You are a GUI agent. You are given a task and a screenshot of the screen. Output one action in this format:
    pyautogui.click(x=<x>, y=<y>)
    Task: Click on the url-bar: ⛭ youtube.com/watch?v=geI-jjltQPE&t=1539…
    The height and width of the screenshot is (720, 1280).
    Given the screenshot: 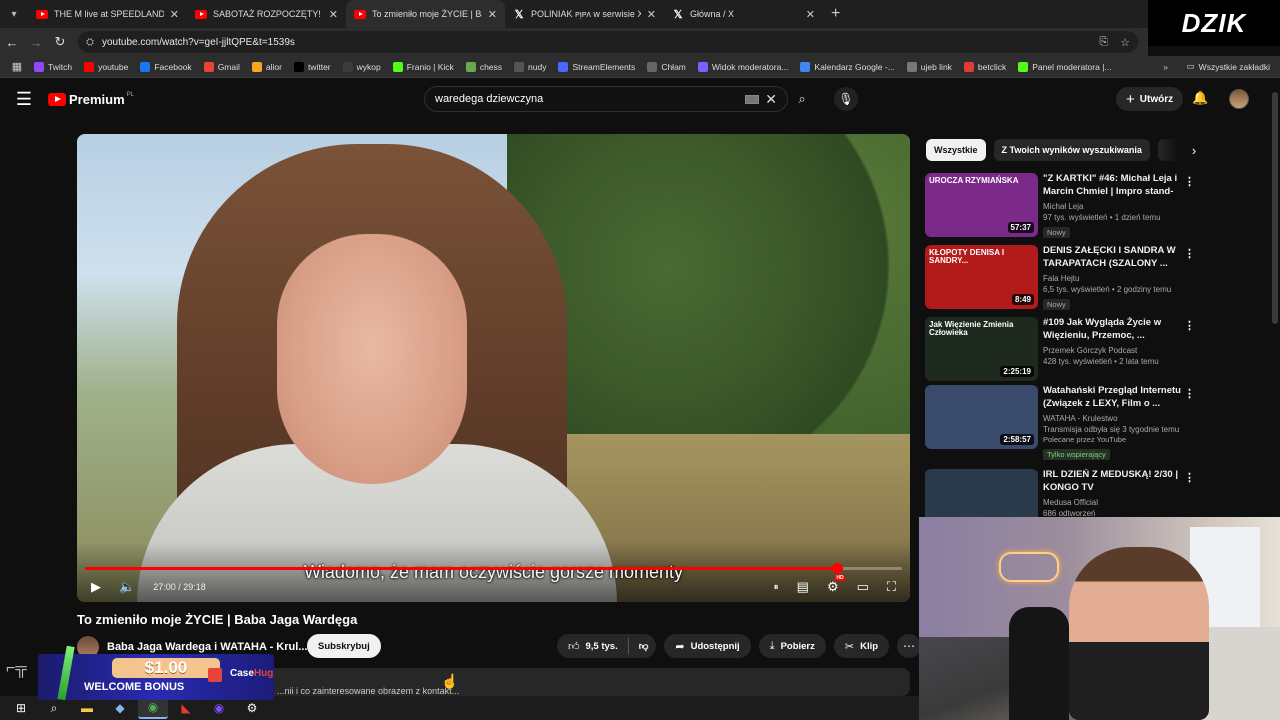 What is the action you would take?
    pyautogui.click(x=608, y=42)
    